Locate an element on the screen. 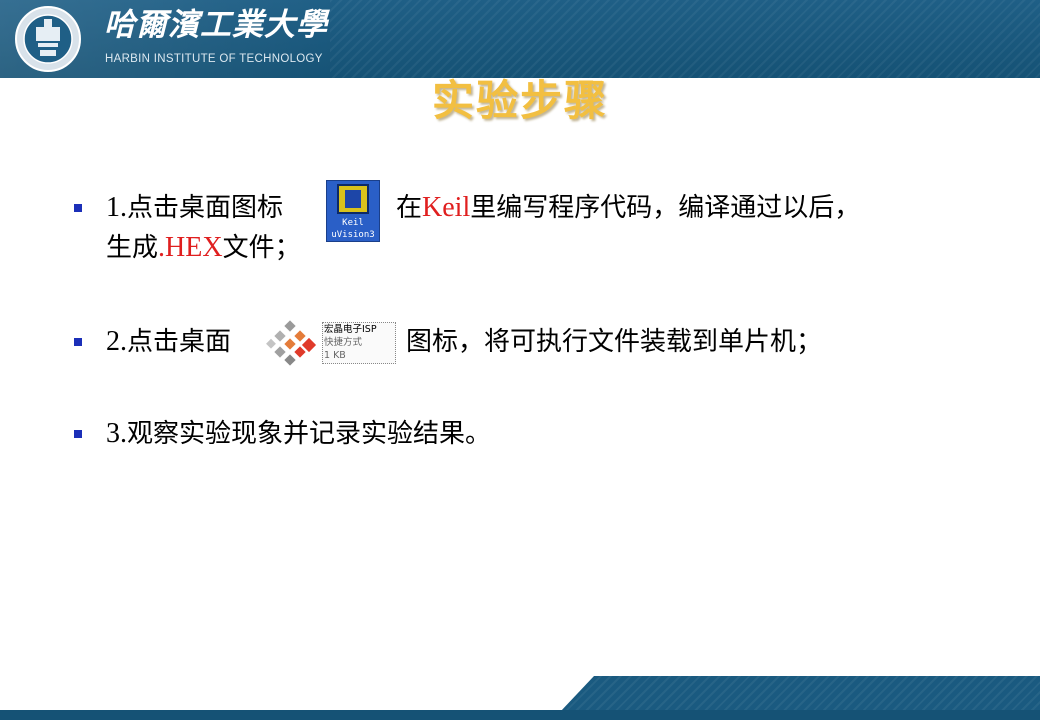 This screenshot has width=1040, height=720. step-text: 生成 is located at coordinates (132, 248).